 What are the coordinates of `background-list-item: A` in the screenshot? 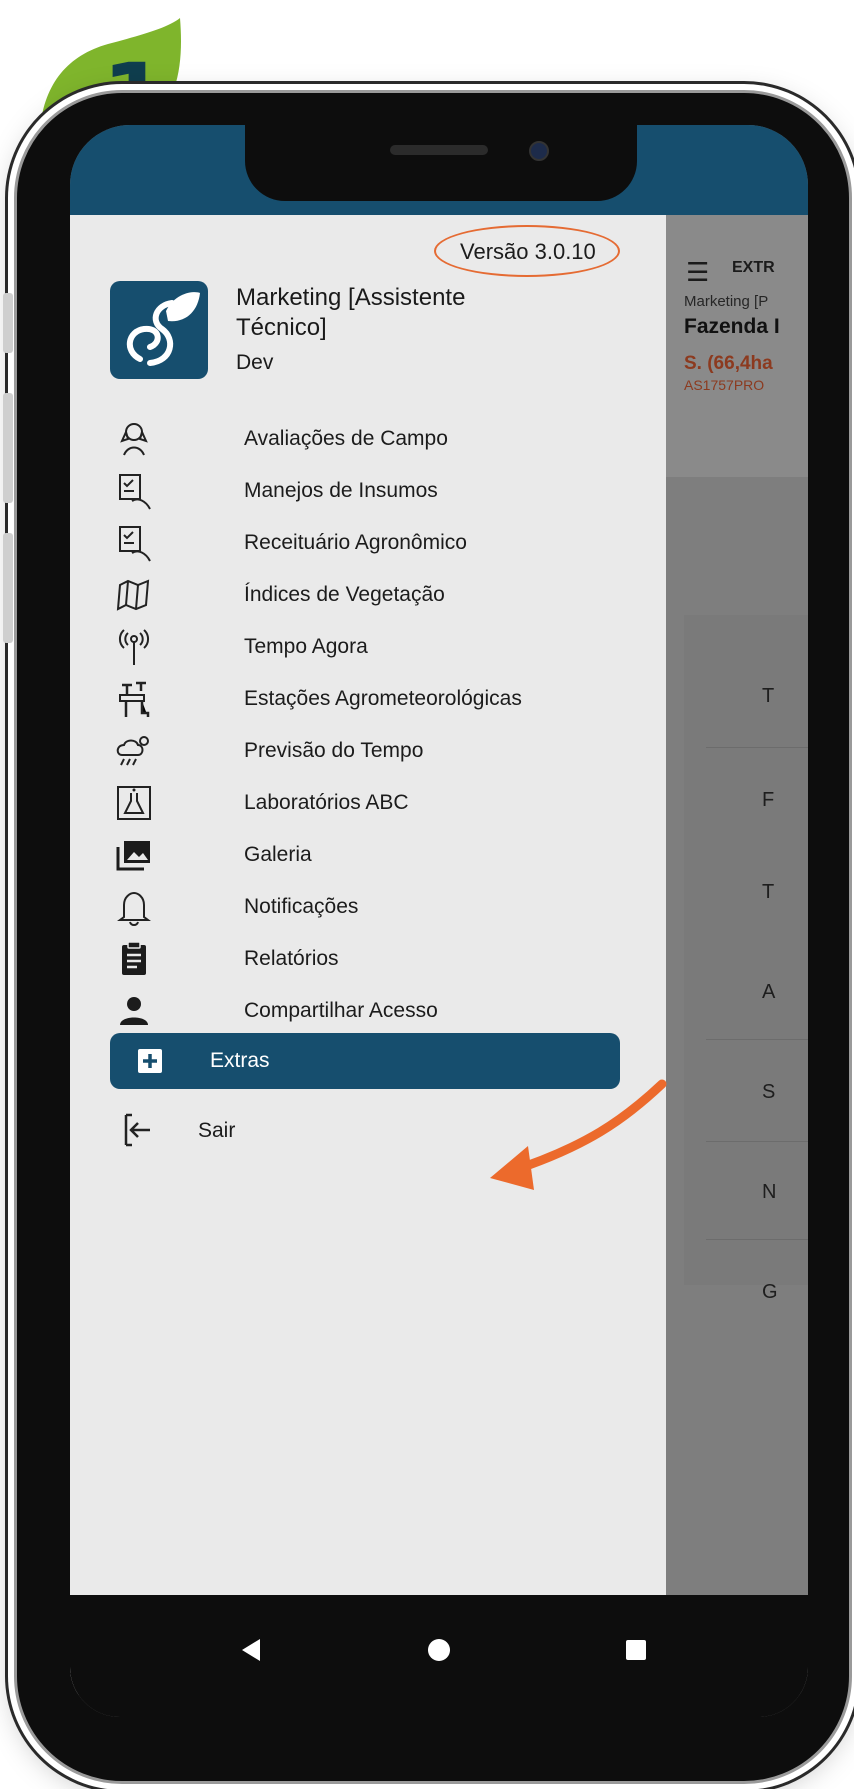 It's located at (769, 992).